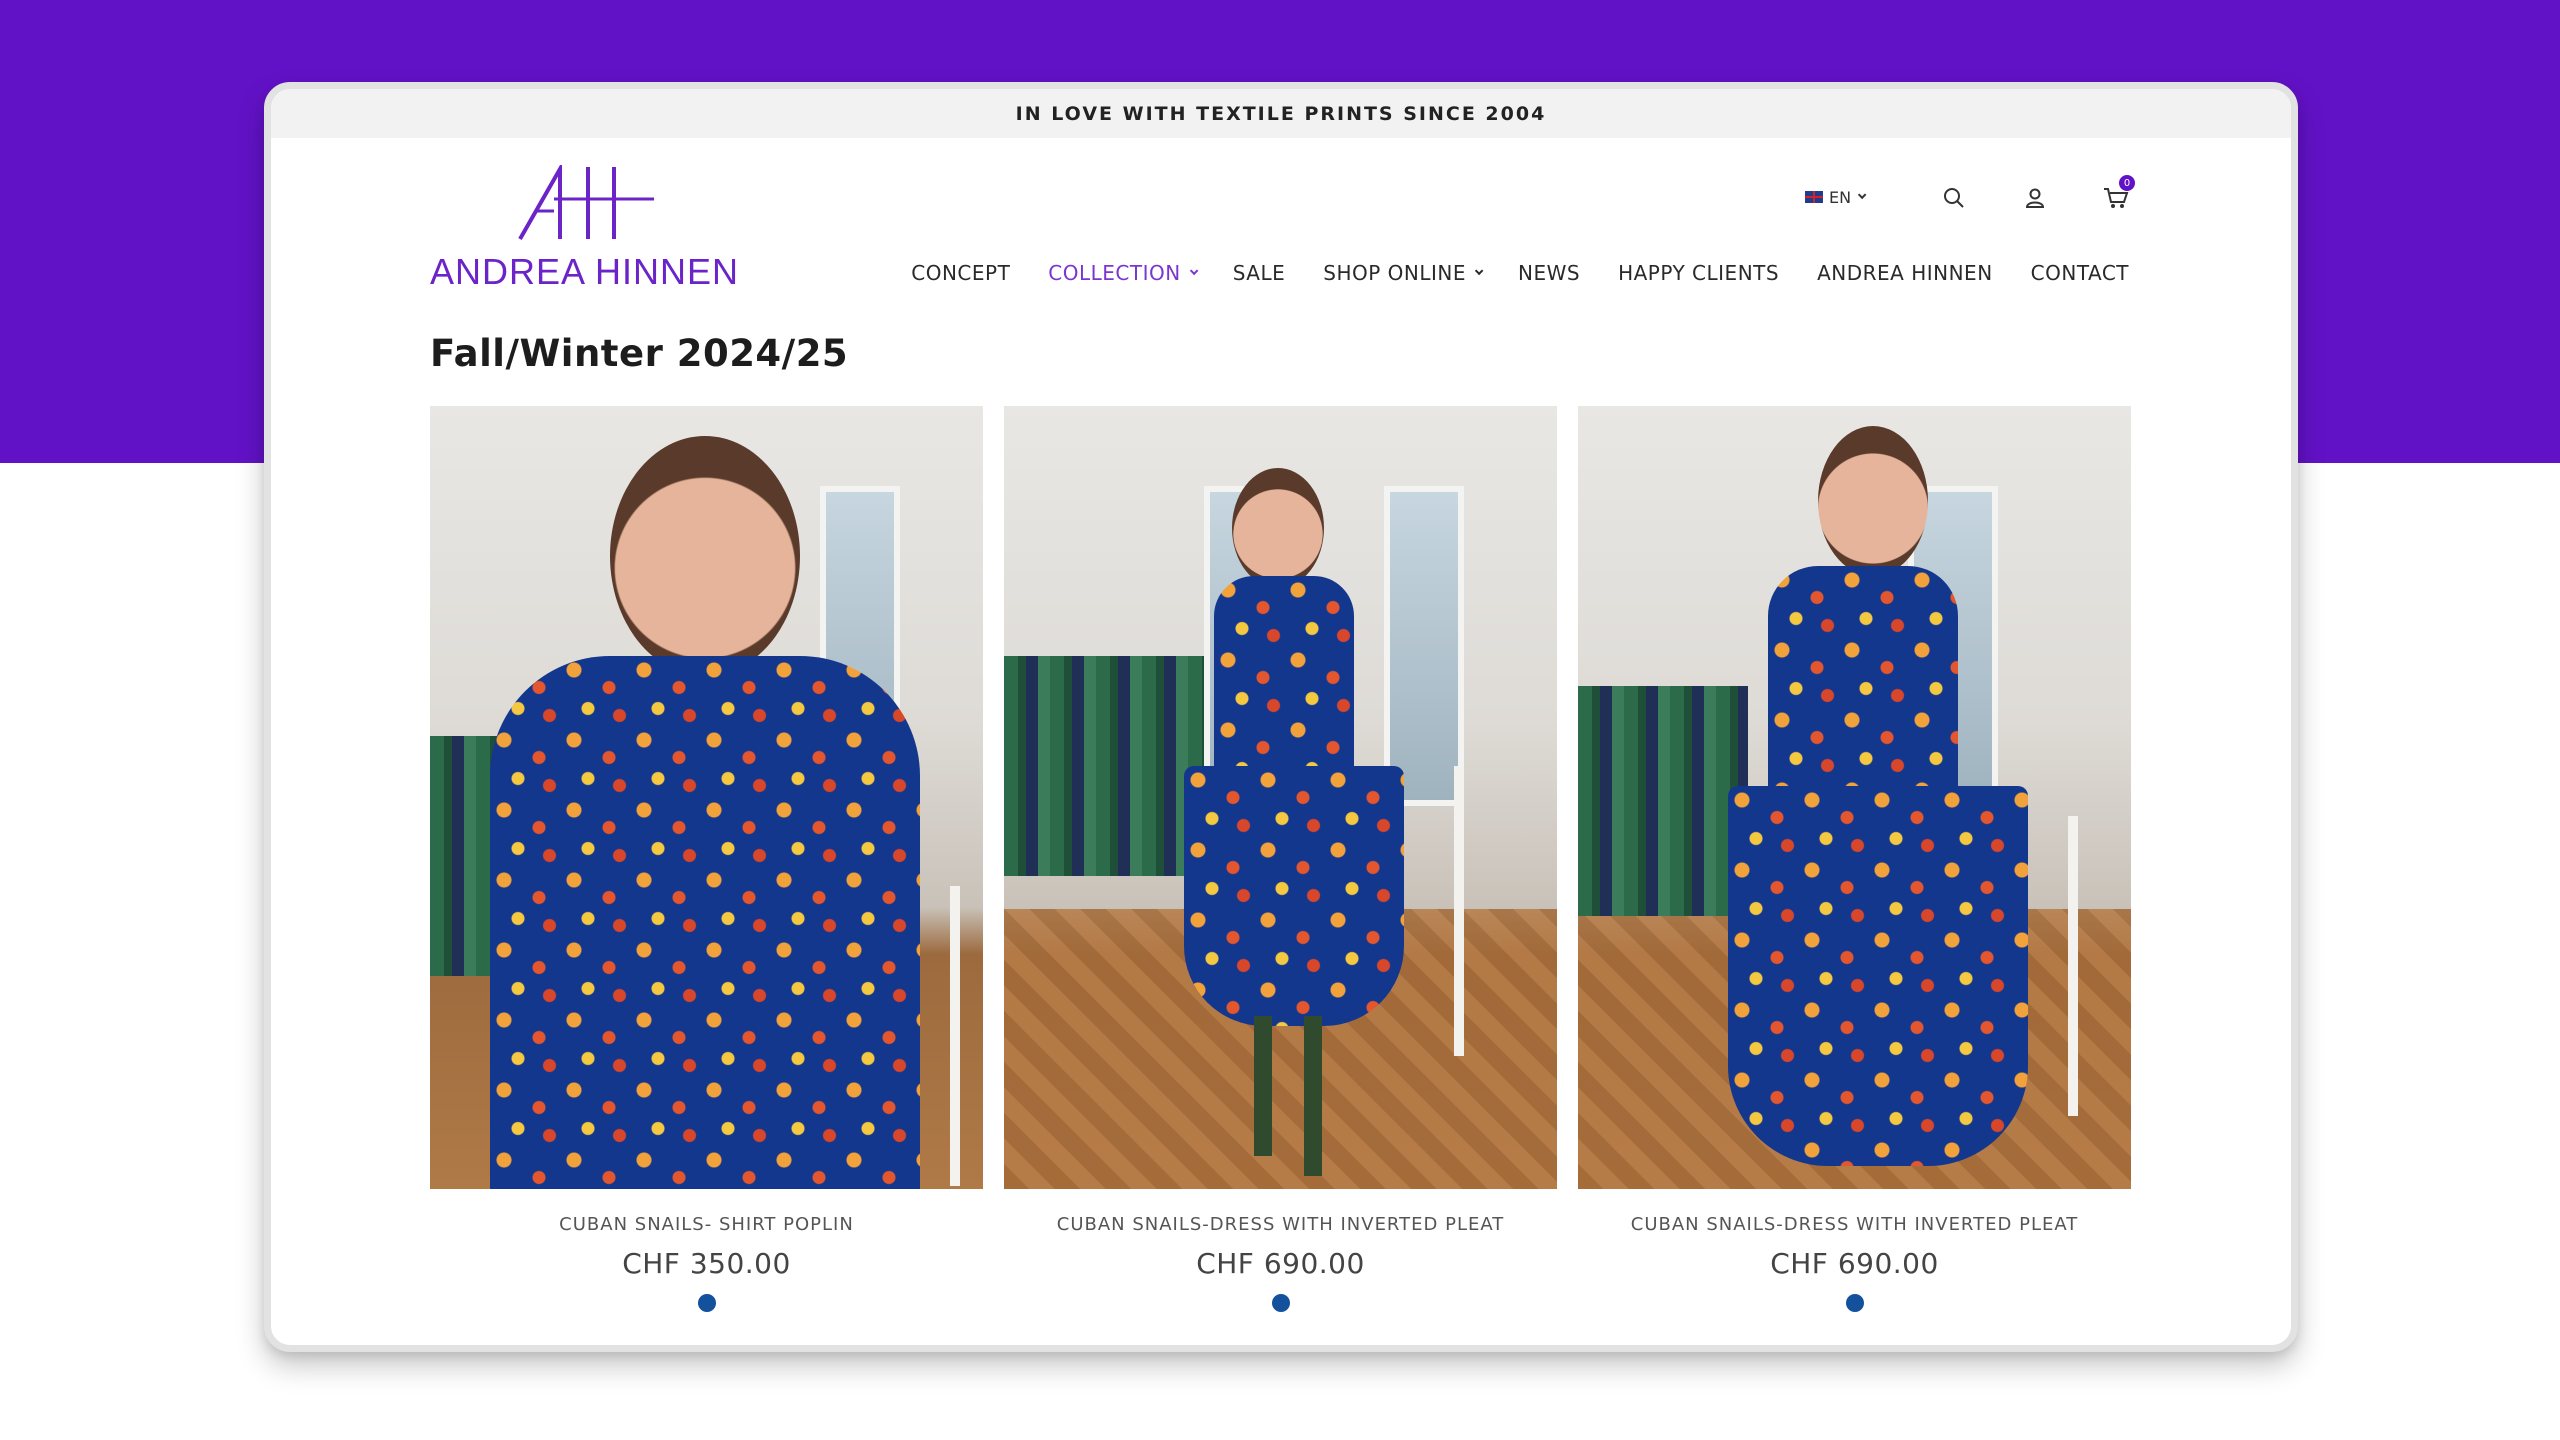  I want to click on cart-count-badge: 0, so click(2127, 183).